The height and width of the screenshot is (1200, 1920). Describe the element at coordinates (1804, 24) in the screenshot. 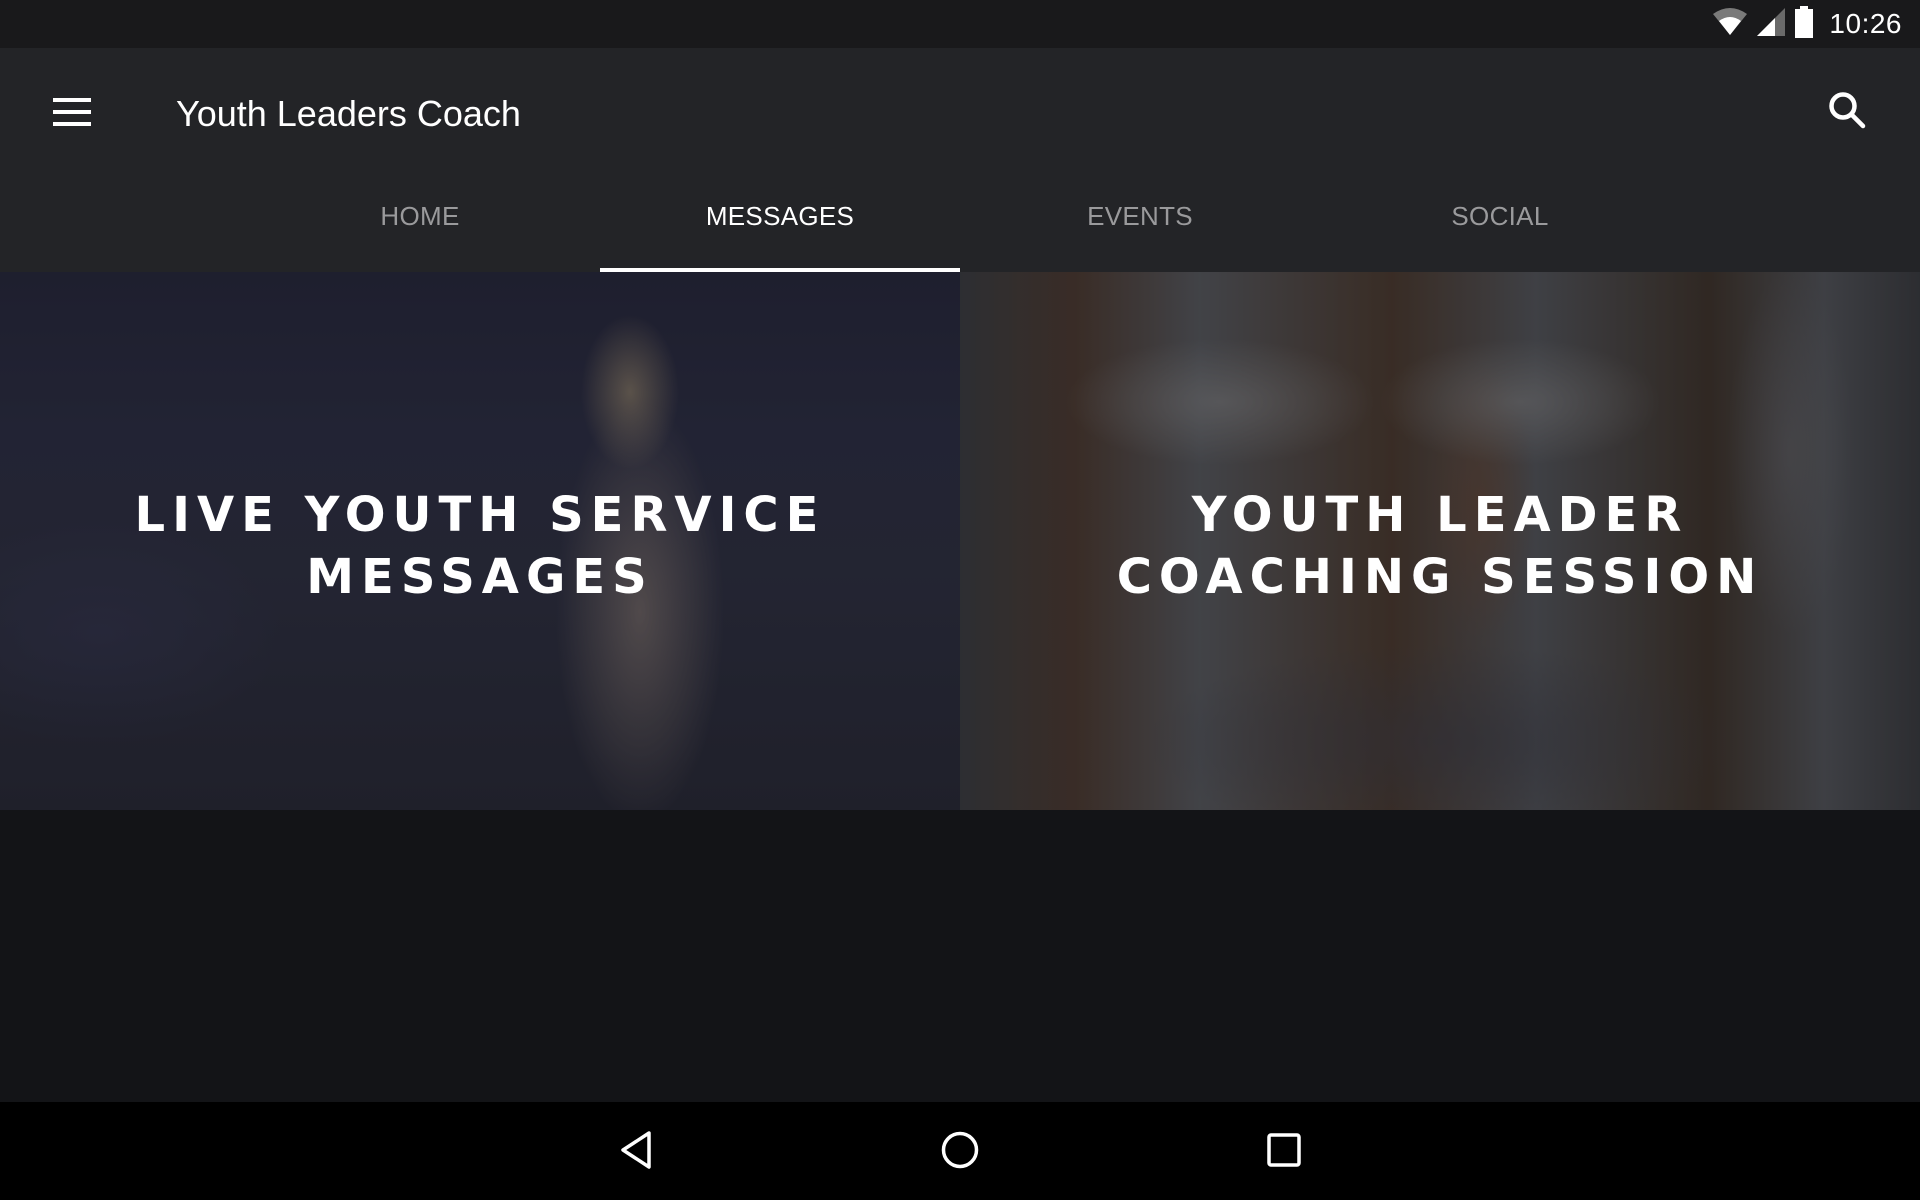

I see `battery-icon` at that location.